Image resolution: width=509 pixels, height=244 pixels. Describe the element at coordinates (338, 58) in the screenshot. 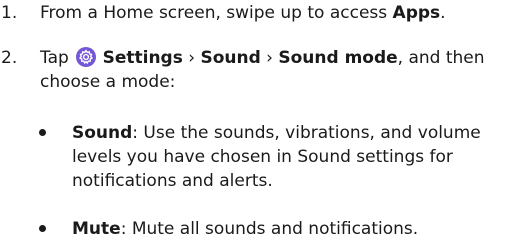

I see `path-sound-mode: Sound mode` at that location.